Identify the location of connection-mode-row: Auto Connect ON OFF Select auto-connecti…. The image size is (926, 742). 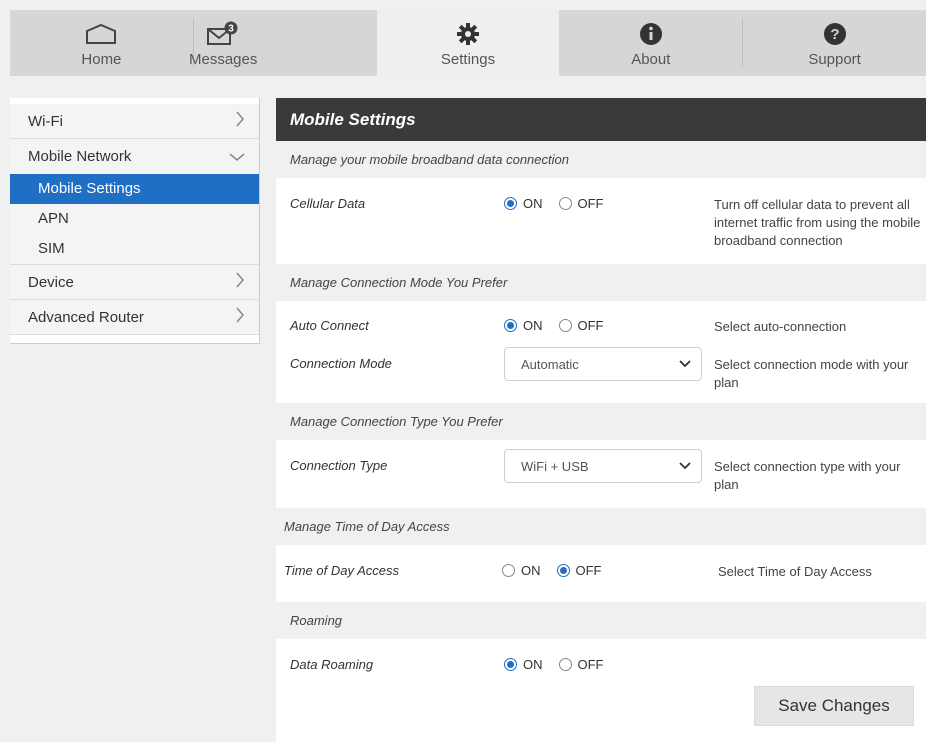
(601, 352).